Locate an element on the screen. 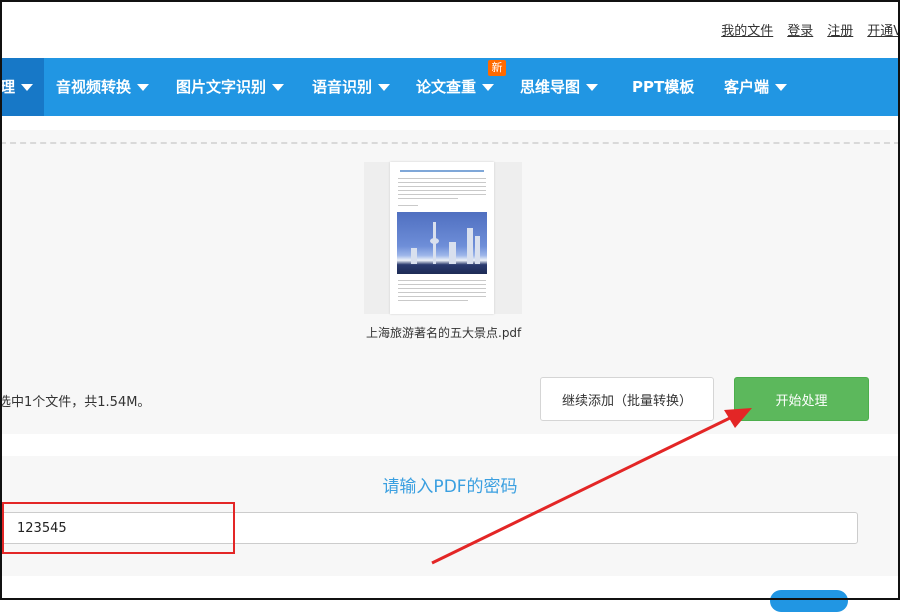 The height and width of the screenshot is (612, 900). nav-label: 图片文字识别 is located at coordinates (221, 87).